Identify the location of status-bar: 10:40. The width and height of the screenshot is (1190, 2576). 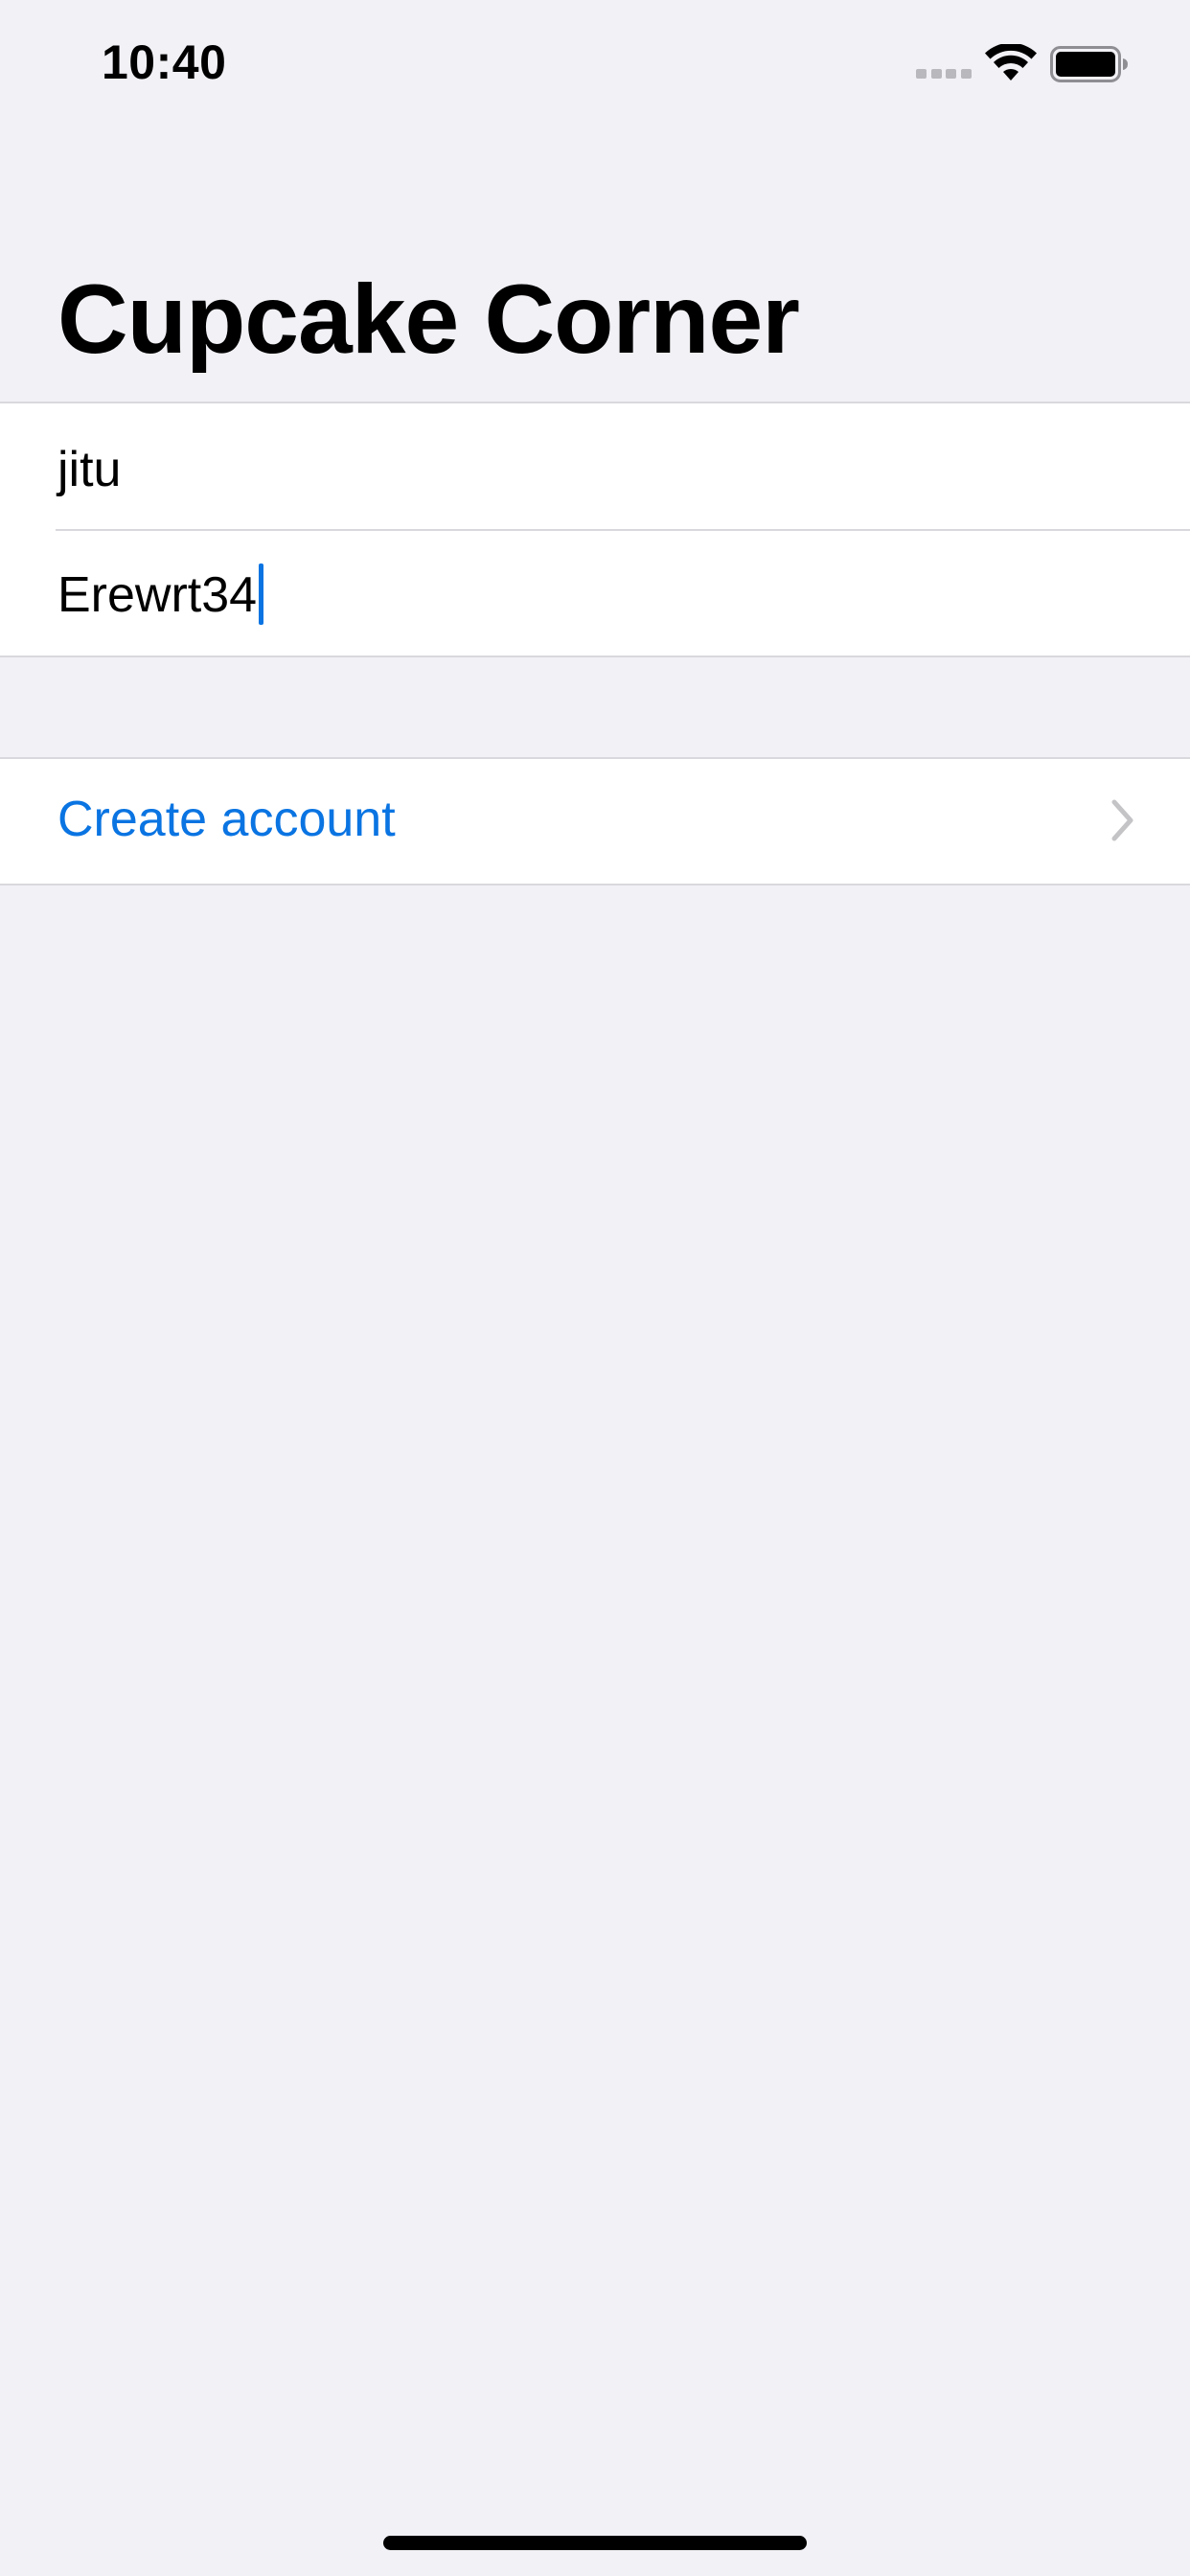
(595, 67).